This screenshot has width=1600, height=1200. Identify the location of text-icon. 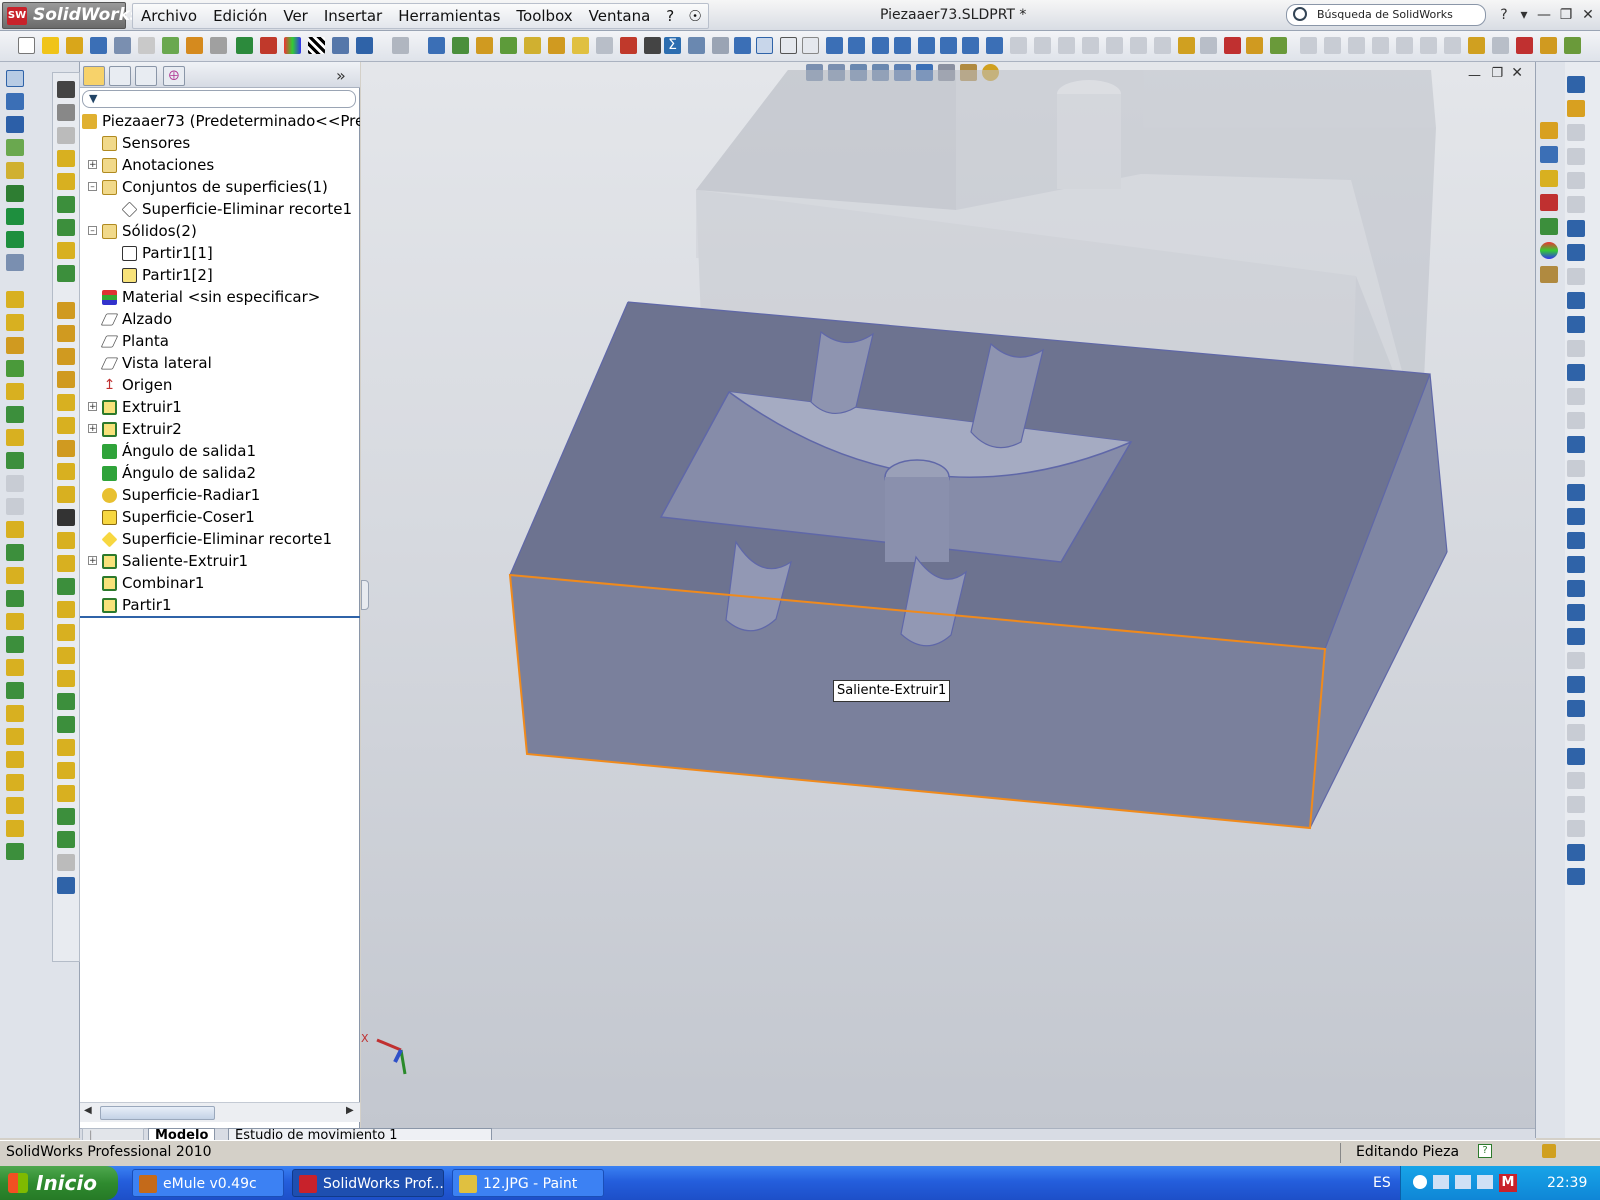
(15, 124).